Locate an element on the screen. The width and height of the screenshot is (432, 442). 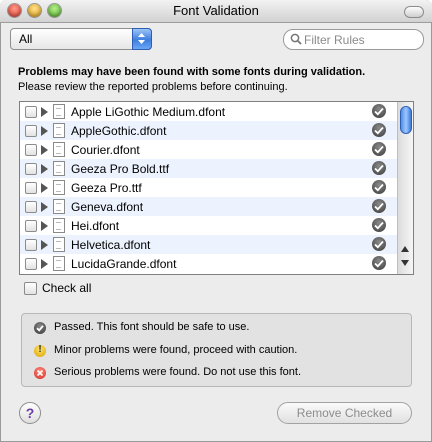
check-all-label: Check all is located at coordinates (67, 288).